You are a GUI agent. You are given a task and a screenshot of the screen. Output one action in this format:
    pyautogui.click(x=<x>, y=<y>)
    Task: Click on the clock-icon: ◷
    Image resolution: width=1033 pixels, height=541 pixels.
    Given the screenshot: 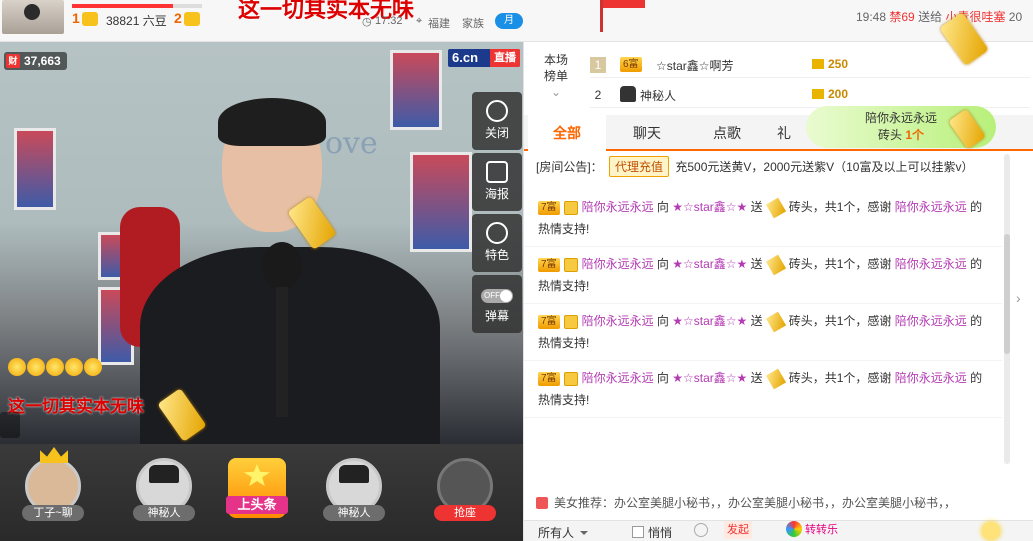 What is the action you would take?
    pyautogui.click(x=367, y=22)
    